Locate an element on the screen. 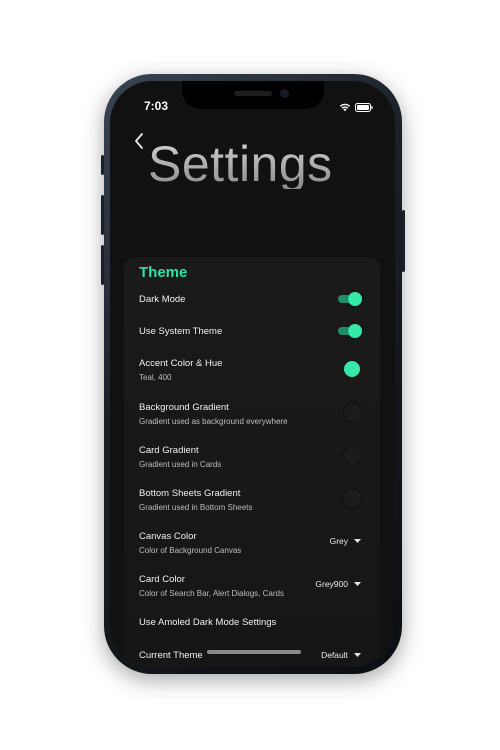 Image resolution: width=500 pixels, height=750 pixels. background-gradient-toggle is located at coordinates (352, 412).